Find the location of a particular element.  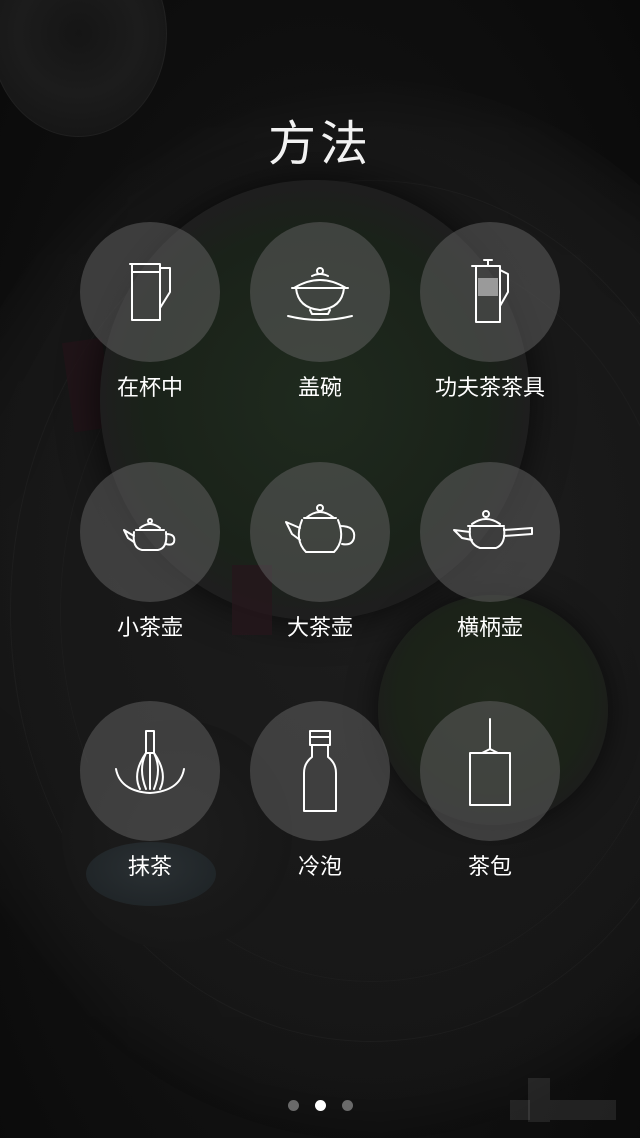

method-item-tea-bag: 茶包 is located at coordinates (490, 801).